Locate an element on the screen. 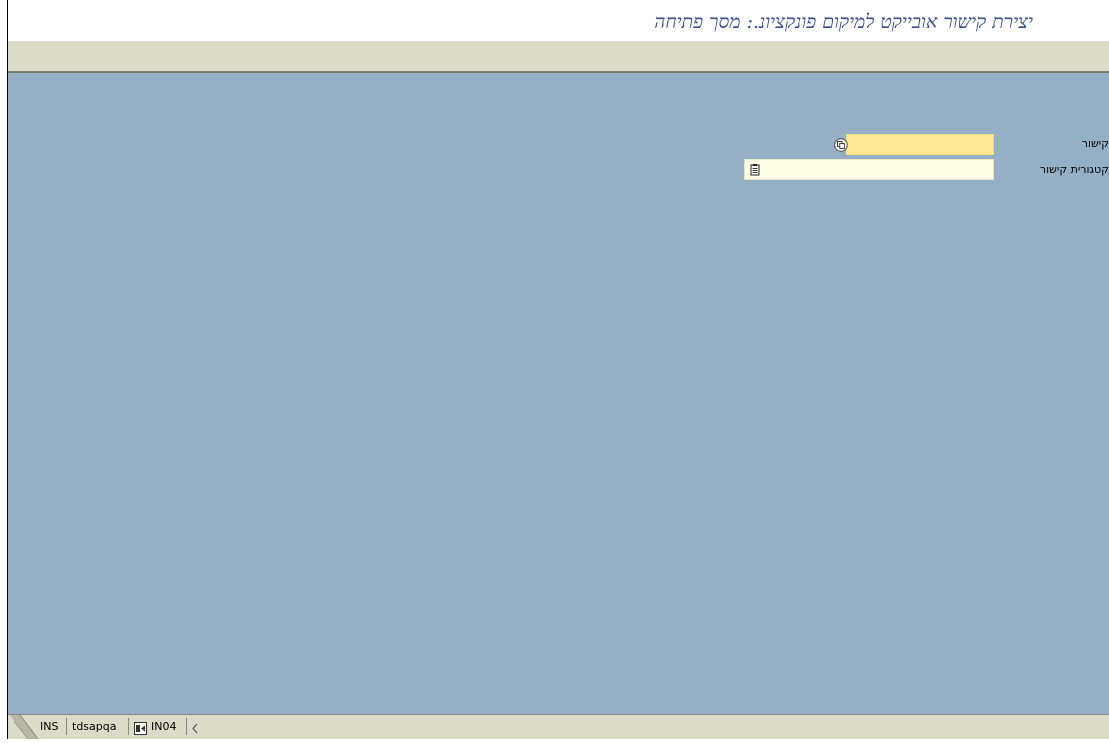 This screenshot has height=743, width=1109. status-bar: INS tdsapqa IN04 is located at coordinates (558, 727).